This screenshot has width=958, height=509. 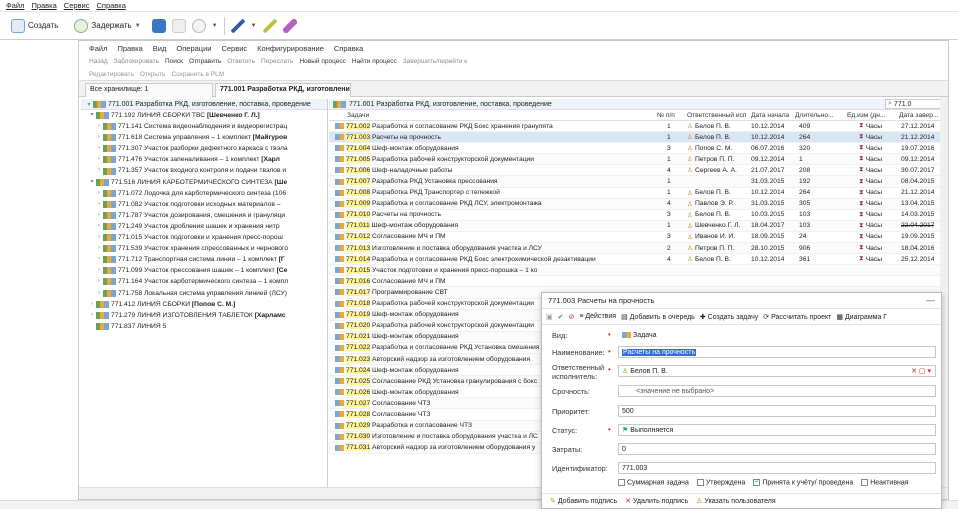 I want to click on cost-input: 0, so click(x=777, y=449).